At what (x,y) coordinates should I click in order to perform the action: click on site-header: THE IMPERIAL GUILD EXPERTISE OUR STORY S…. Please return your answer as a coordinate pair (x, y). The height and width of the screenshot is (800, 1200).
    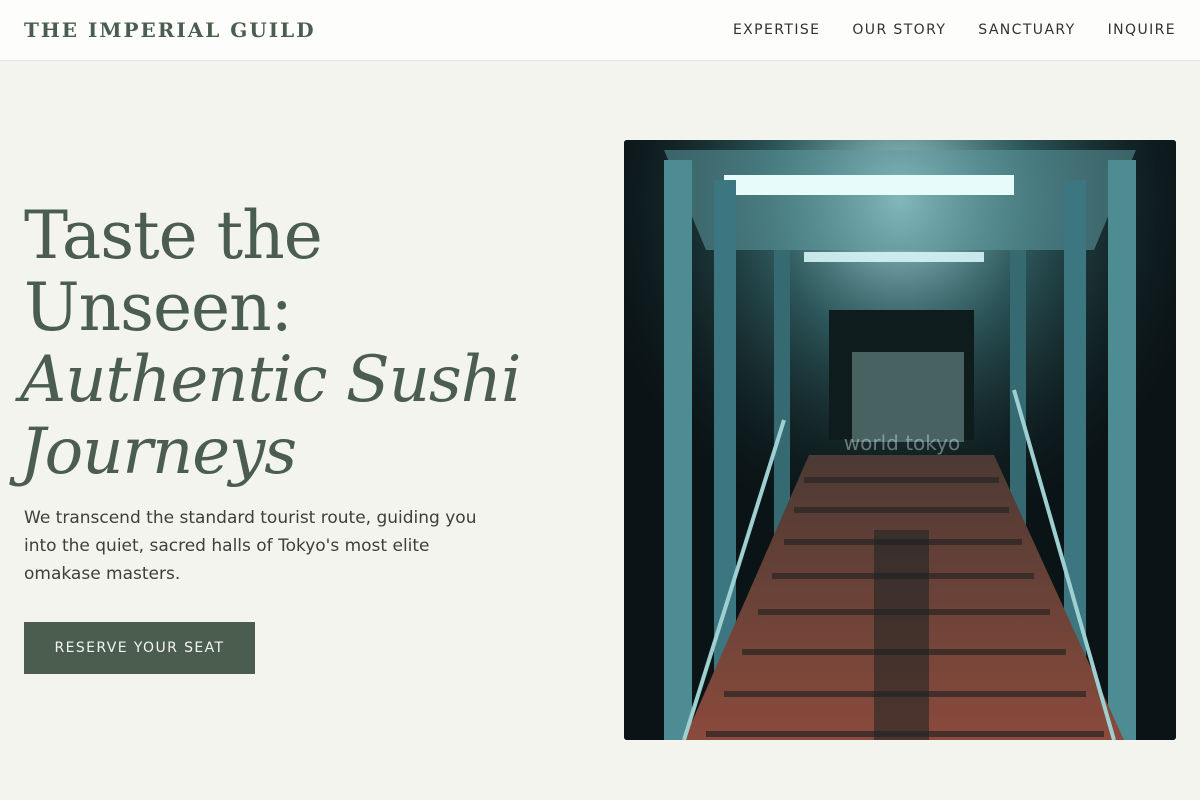
    Looking at the image, I should click on (600, 30).